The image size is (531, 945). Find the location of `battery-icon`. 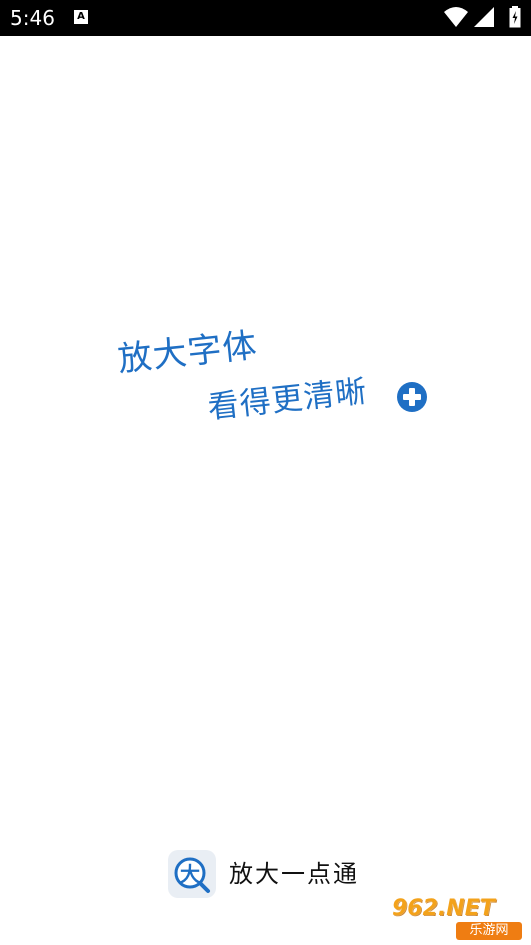

battery-icon is located at coordinates (515, 17).